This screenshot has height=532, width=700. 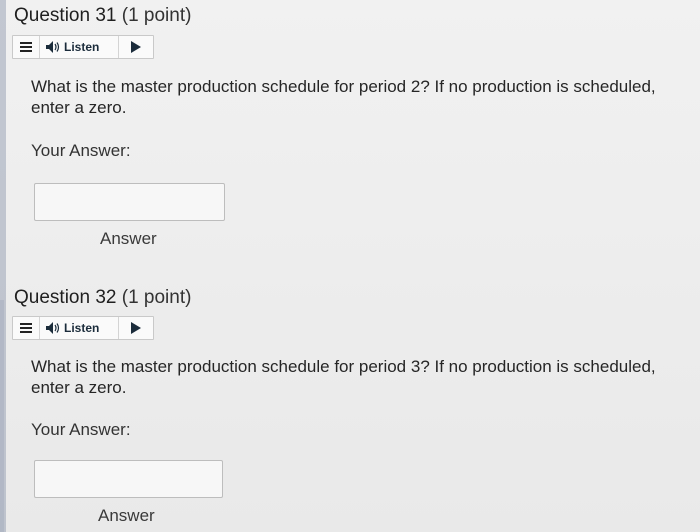 I want to click on question-heading: Question 32 (1 point), so click(x=102, y=298).